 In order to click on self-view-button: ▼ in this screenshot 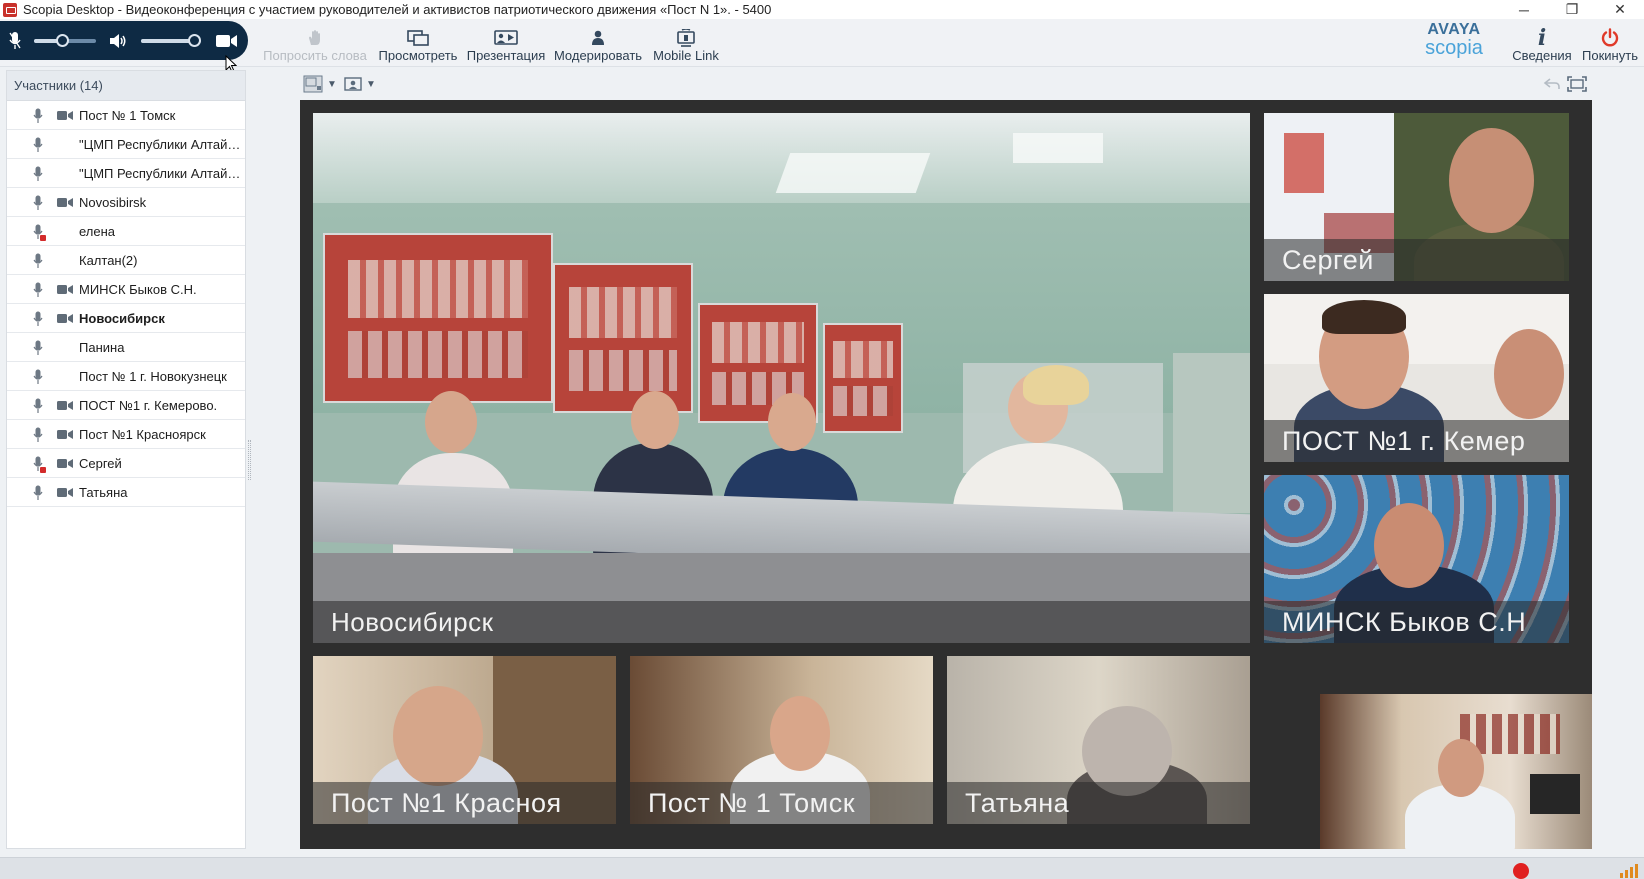, I will do `click(360, 84)`.